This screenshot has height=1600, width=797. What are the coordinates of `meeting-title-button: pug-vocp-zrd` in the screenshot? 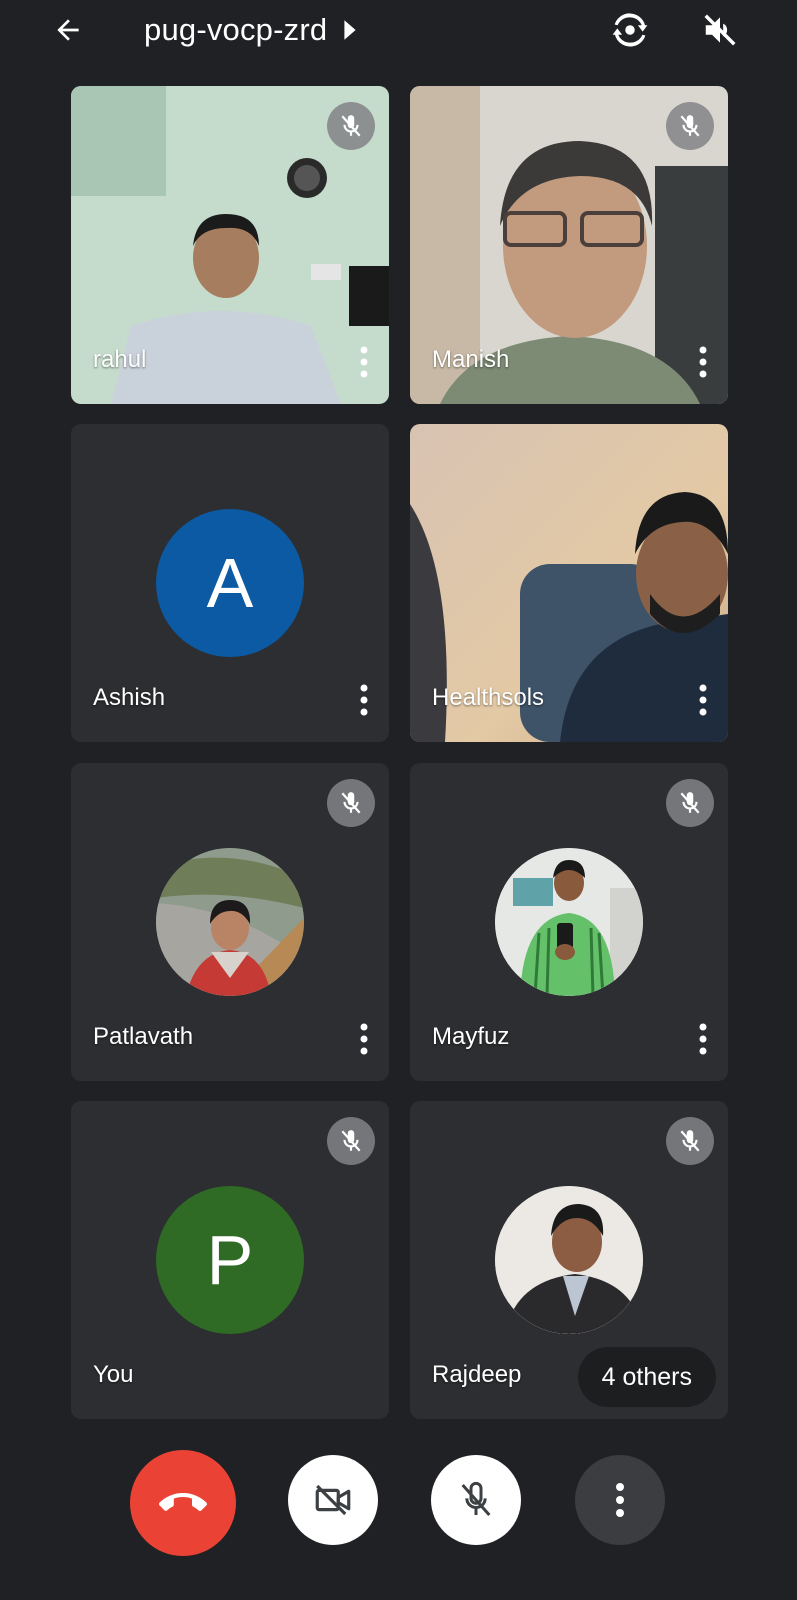 It's located at (250, 30).